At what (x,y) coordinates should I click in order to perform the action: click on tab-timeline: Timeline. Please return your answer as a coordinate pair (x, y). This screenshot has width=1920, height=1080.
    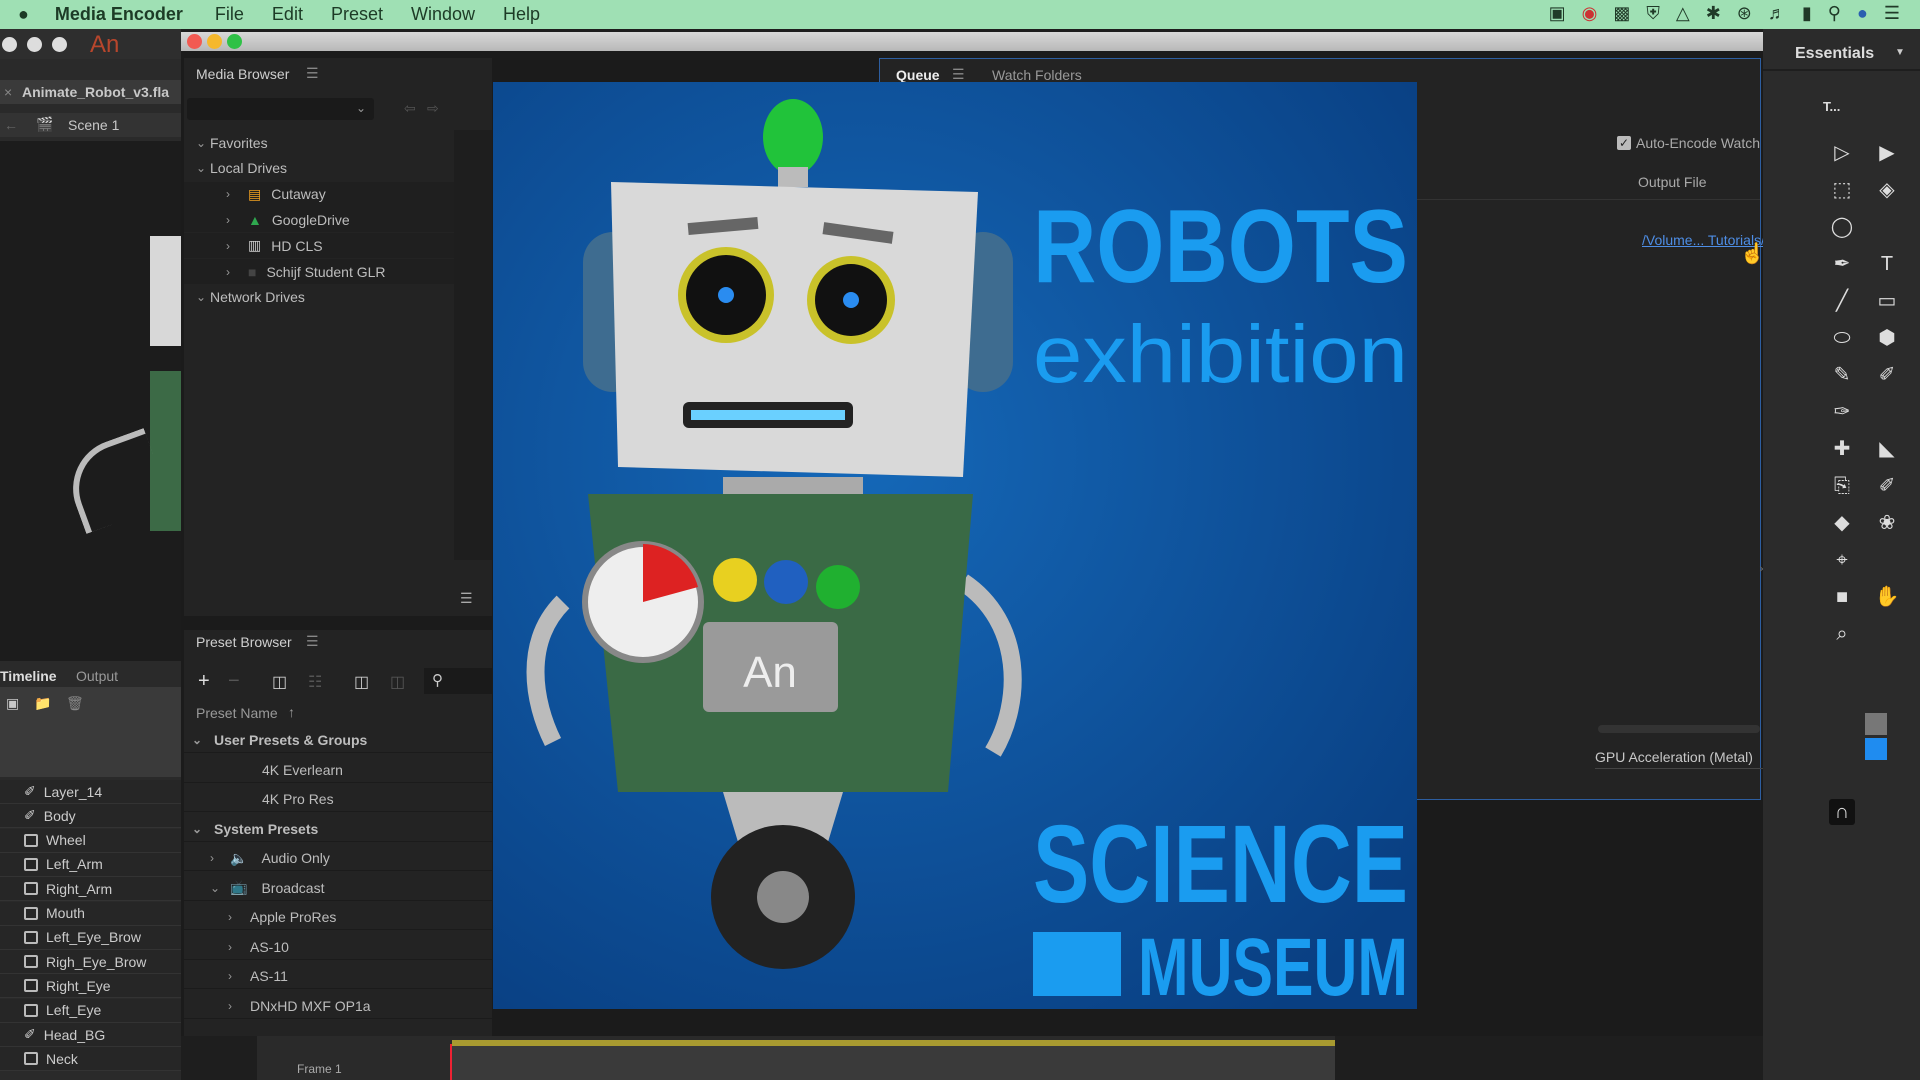
    Looking at the image, I should click on (28, 676).